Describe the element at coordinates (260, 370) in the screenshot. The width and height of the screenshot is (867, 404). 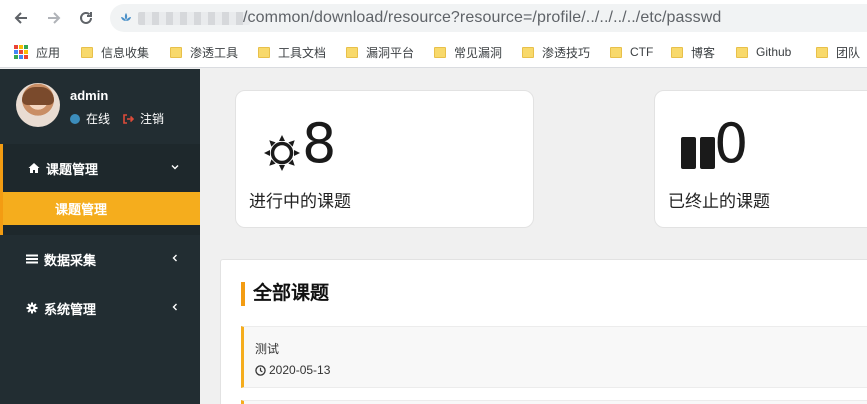
I see `clock-icon` at that location.